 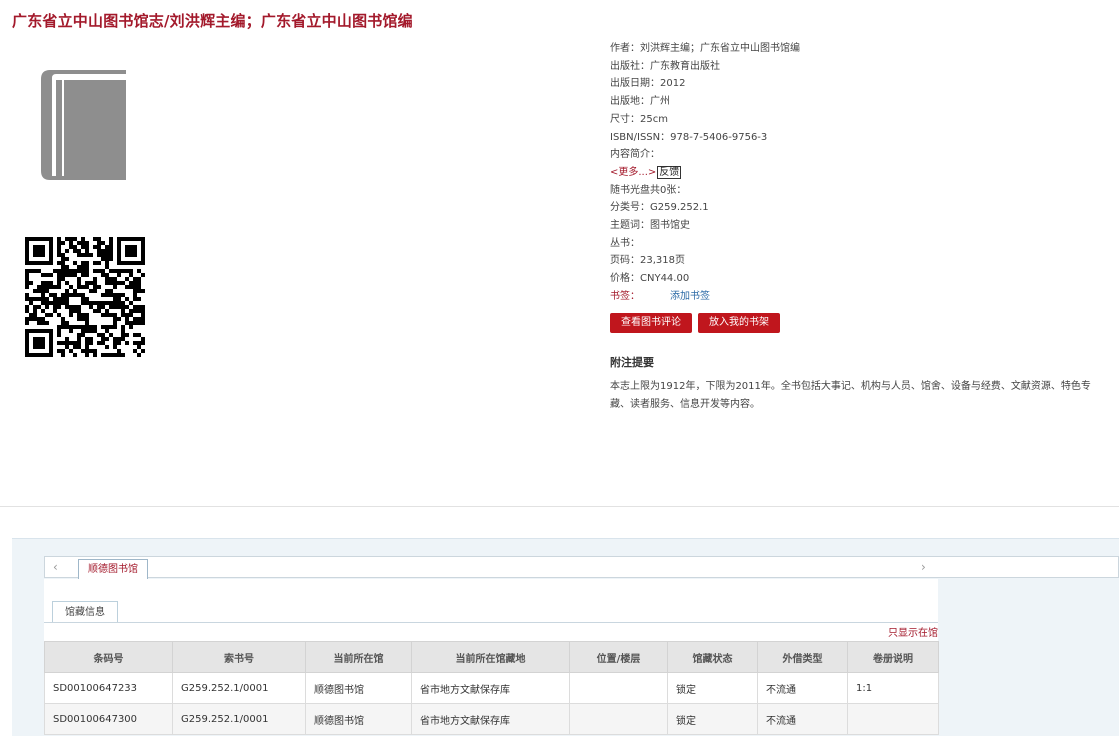 I want to click on subject-line: 主题词：图书馆史, so click(x=650, y=226).